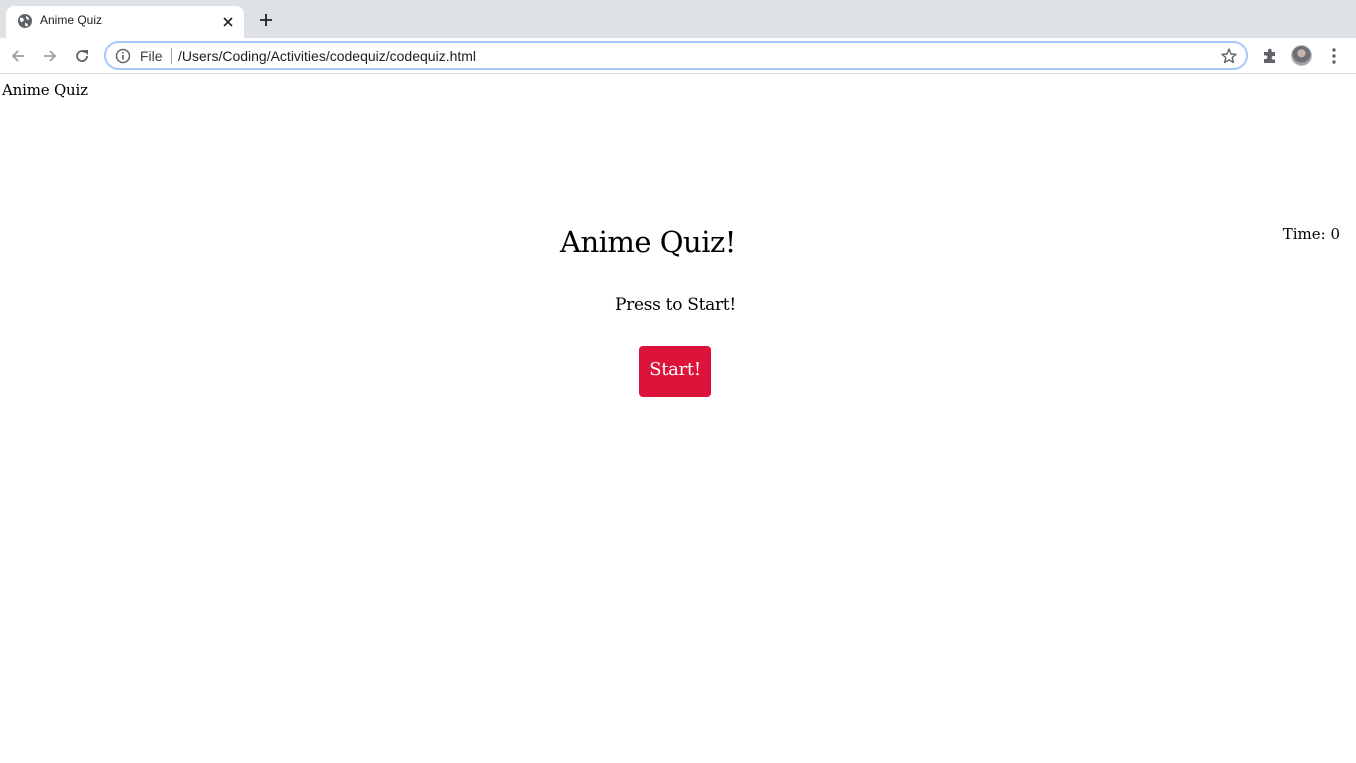  Describe the element at coordinates (675, 305) in the screenshot. I see `start-prompt: Press to Start!` at that location.